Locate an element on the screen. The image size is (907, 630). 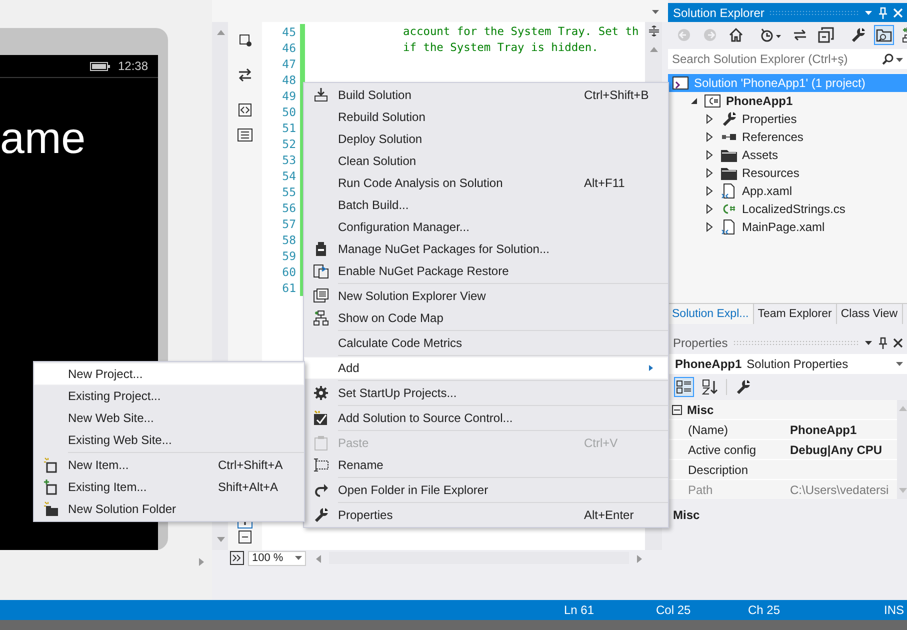
menu-item: Rename is located at coordinates (486, 465).